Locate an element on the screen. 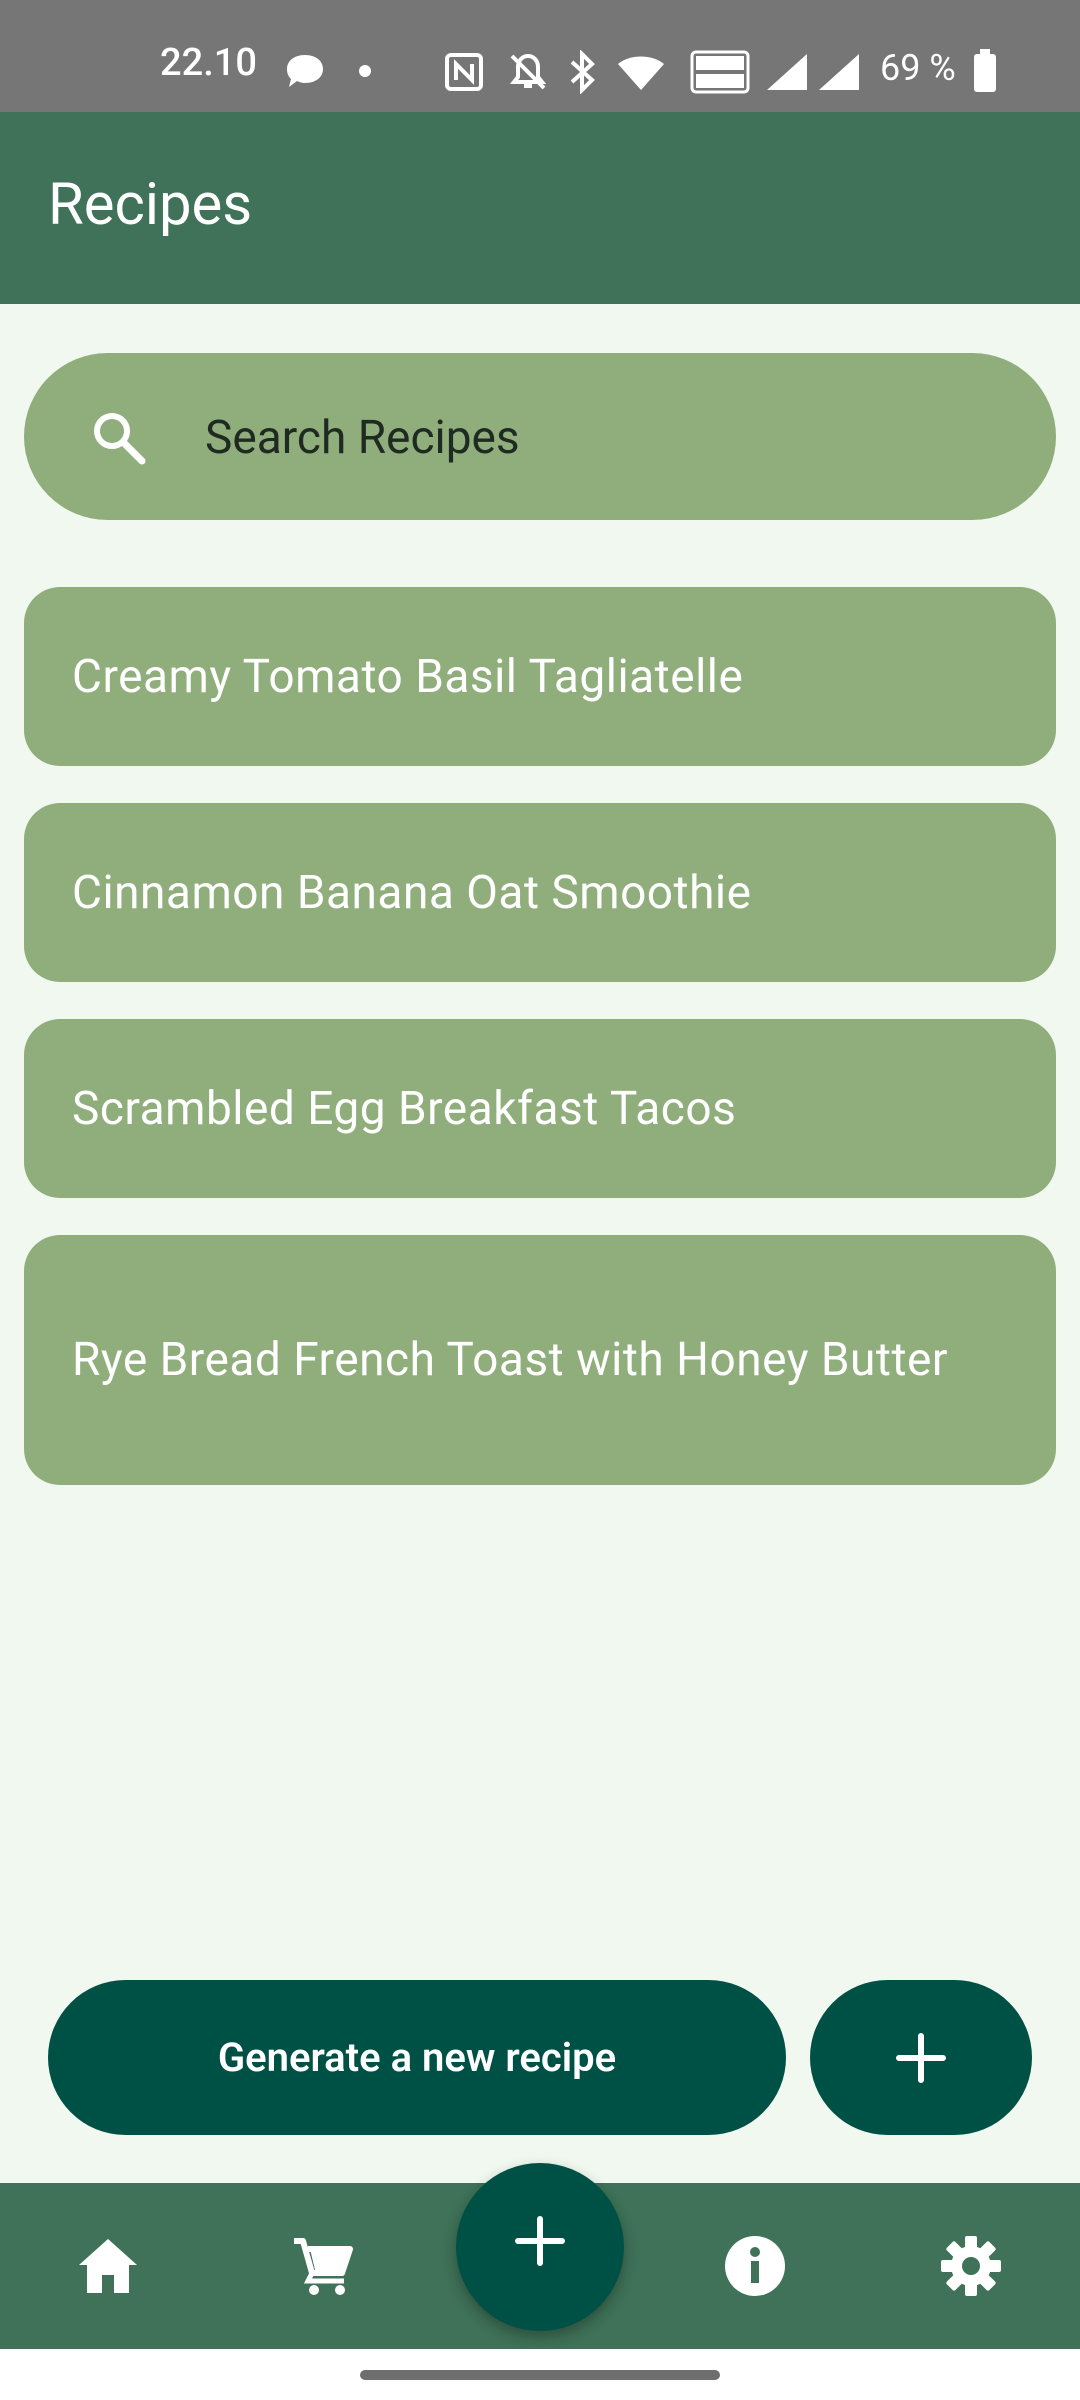 This screenshot has width=1080, height=2400. status-bar: 22.10 69 % is located at coordinates (540, 56).